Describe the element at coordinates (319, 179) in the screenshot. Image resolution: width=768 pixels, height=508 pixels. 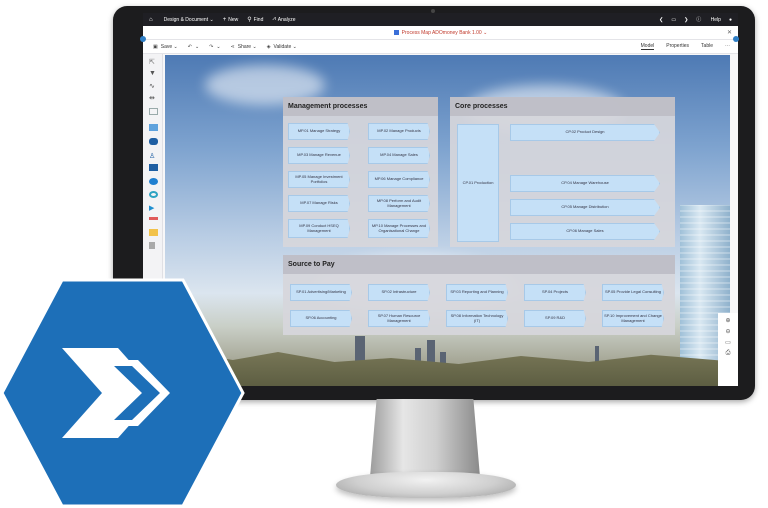
I see `process-box: MP.05 Manage Investment Portfolios` at that location.